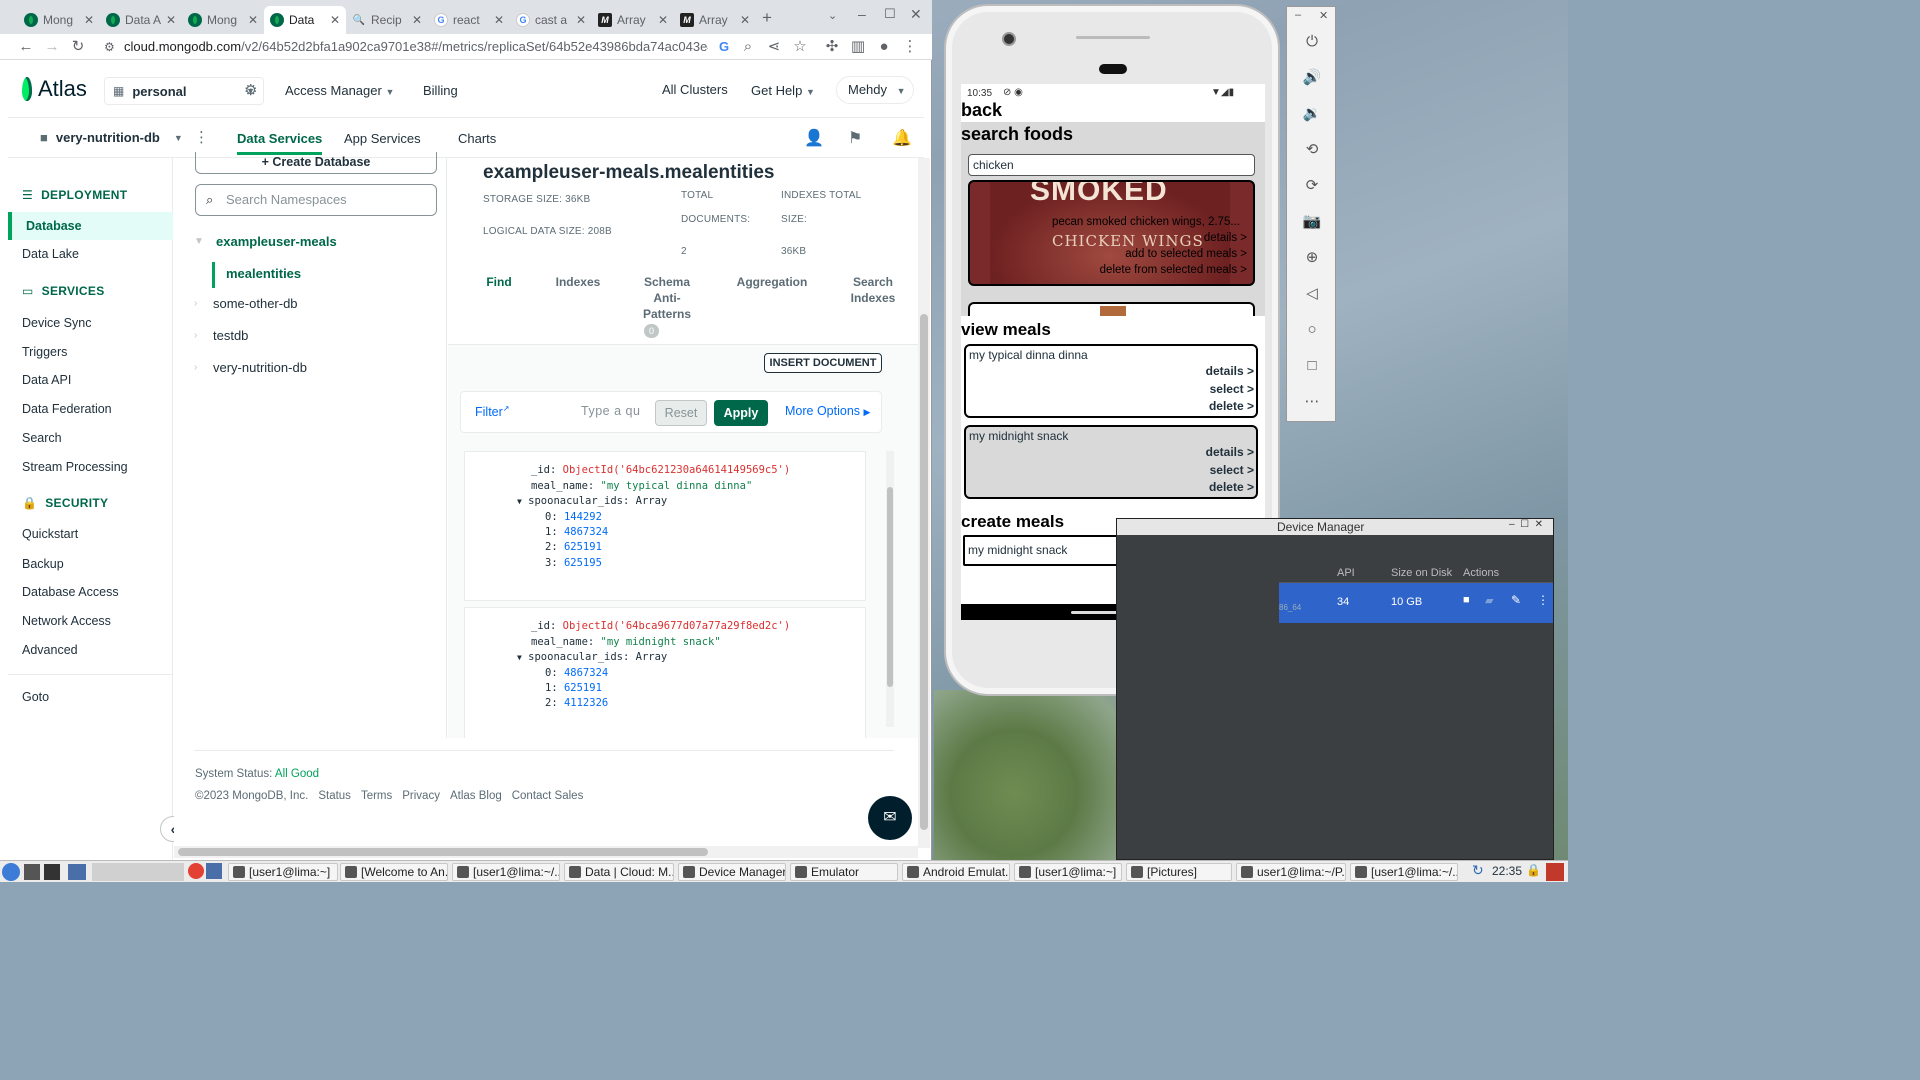 This screenshot has height=1080, width=1920. What do you see at coordinates (767, 18) in the screenshot?
I see `new-tab-icon: +` at bounding box center [767, 18].